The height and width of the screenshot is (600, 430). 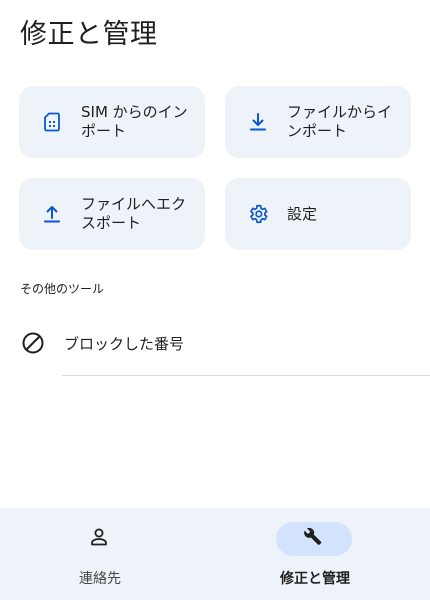 I want to click on gear-icon, so click(x=258, y=214).